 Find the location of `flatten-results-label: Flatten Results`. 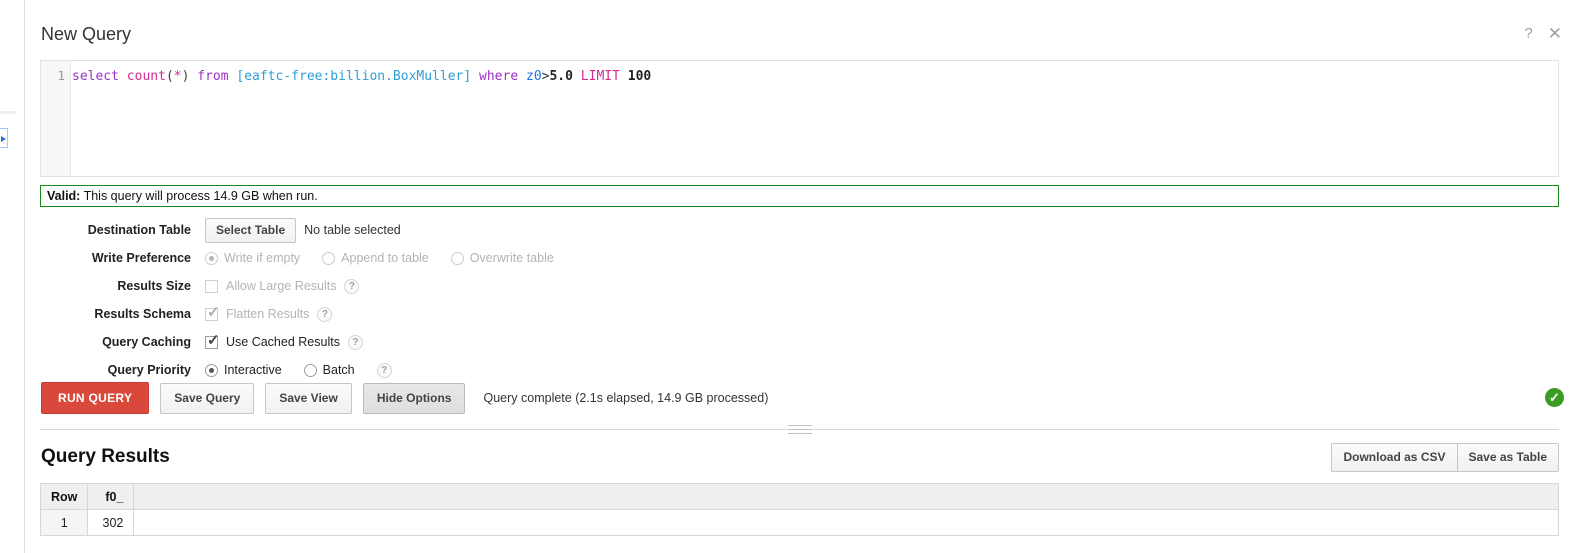

flatten-results-label: Flatten Results is located at coordinates (268, 314).